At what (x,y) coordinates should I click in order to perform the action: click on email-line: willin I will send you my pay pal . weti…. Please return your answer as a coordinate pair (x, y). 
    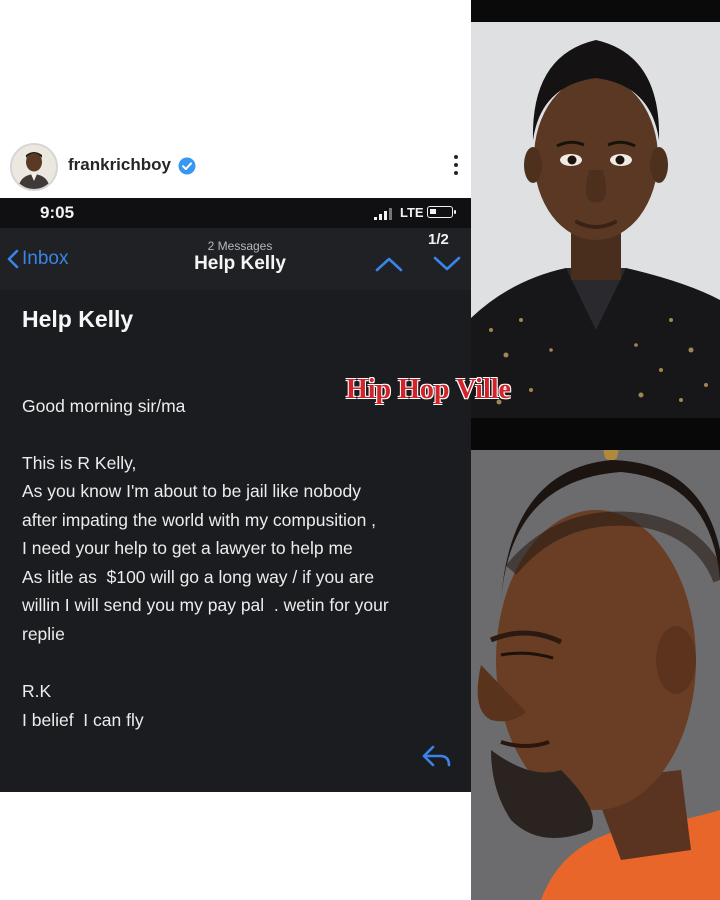
    Looking at the image, I should click on (205, 605).